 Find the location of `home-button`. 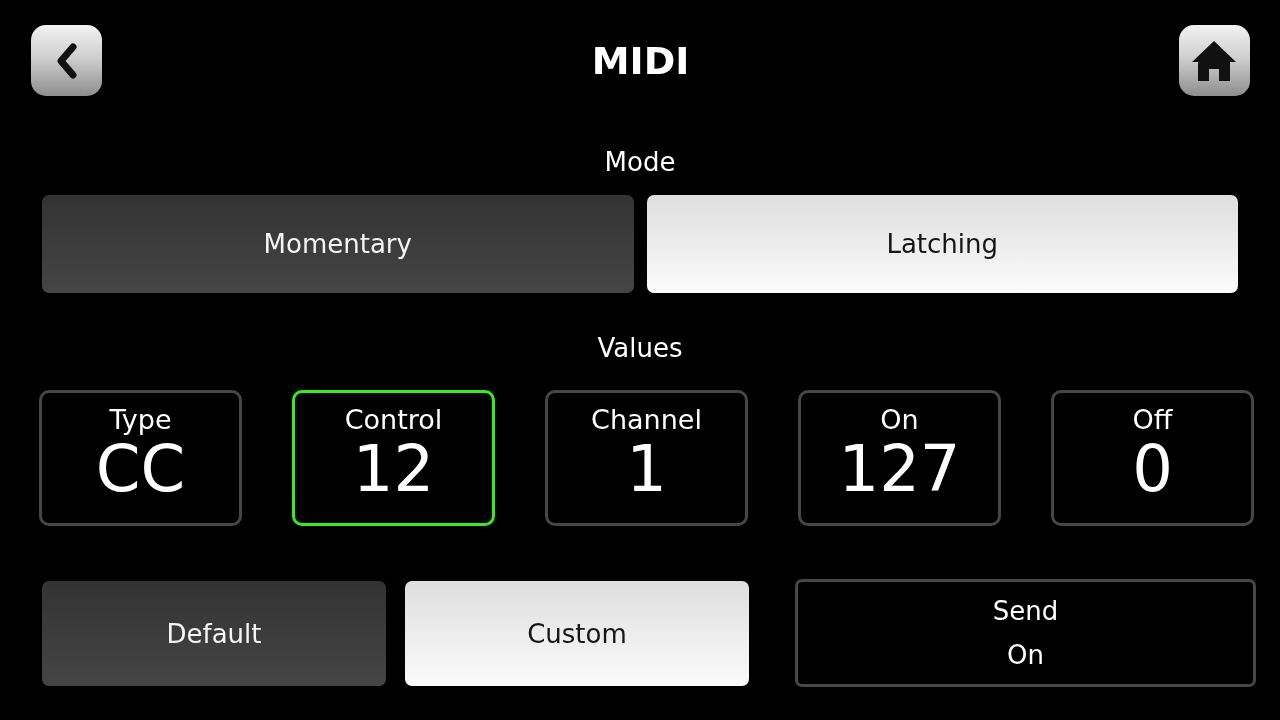

home-button is located at coordinates (1214, 60).